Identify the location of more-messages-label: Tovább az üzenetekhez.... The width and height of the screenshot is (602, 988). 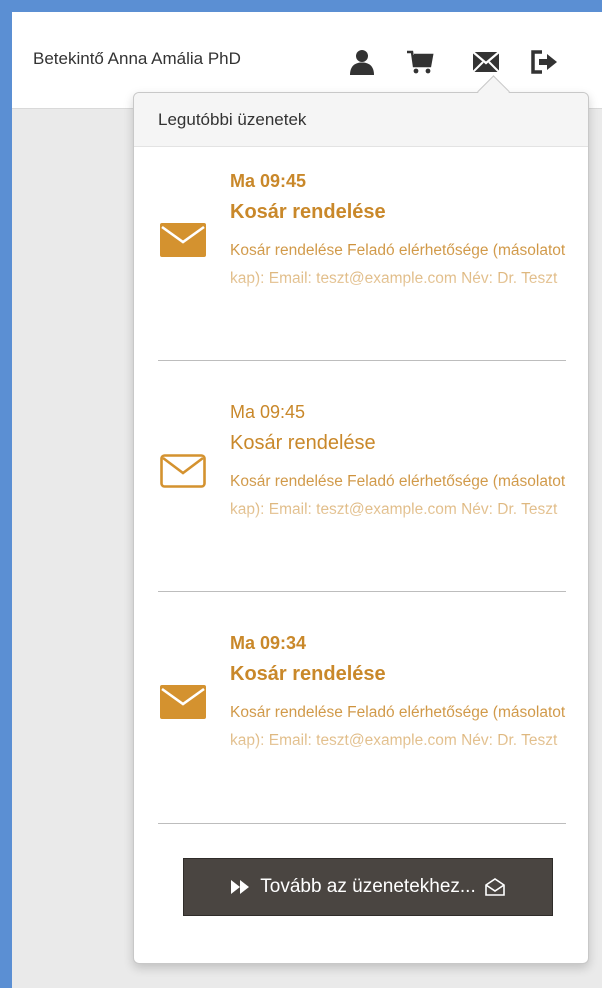
(368, 886).